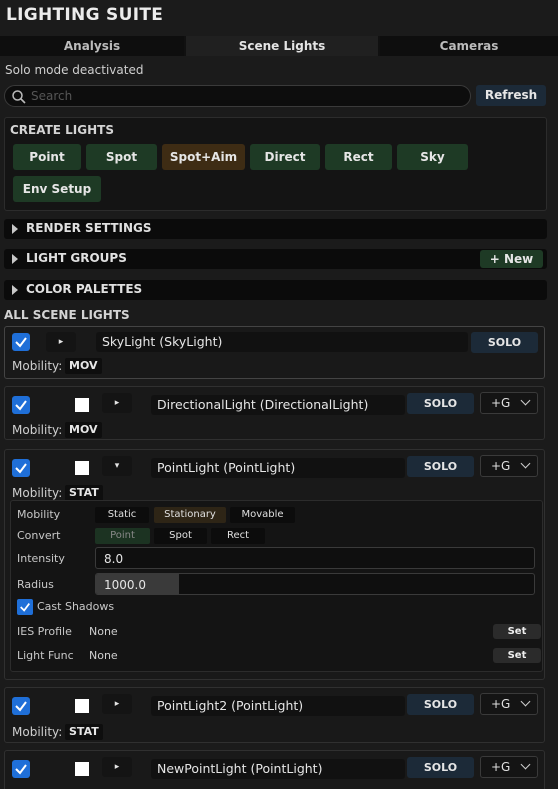  I want to click on all-scene-lights-title: ALL SCENE LIGHTS, so click(67, 315).